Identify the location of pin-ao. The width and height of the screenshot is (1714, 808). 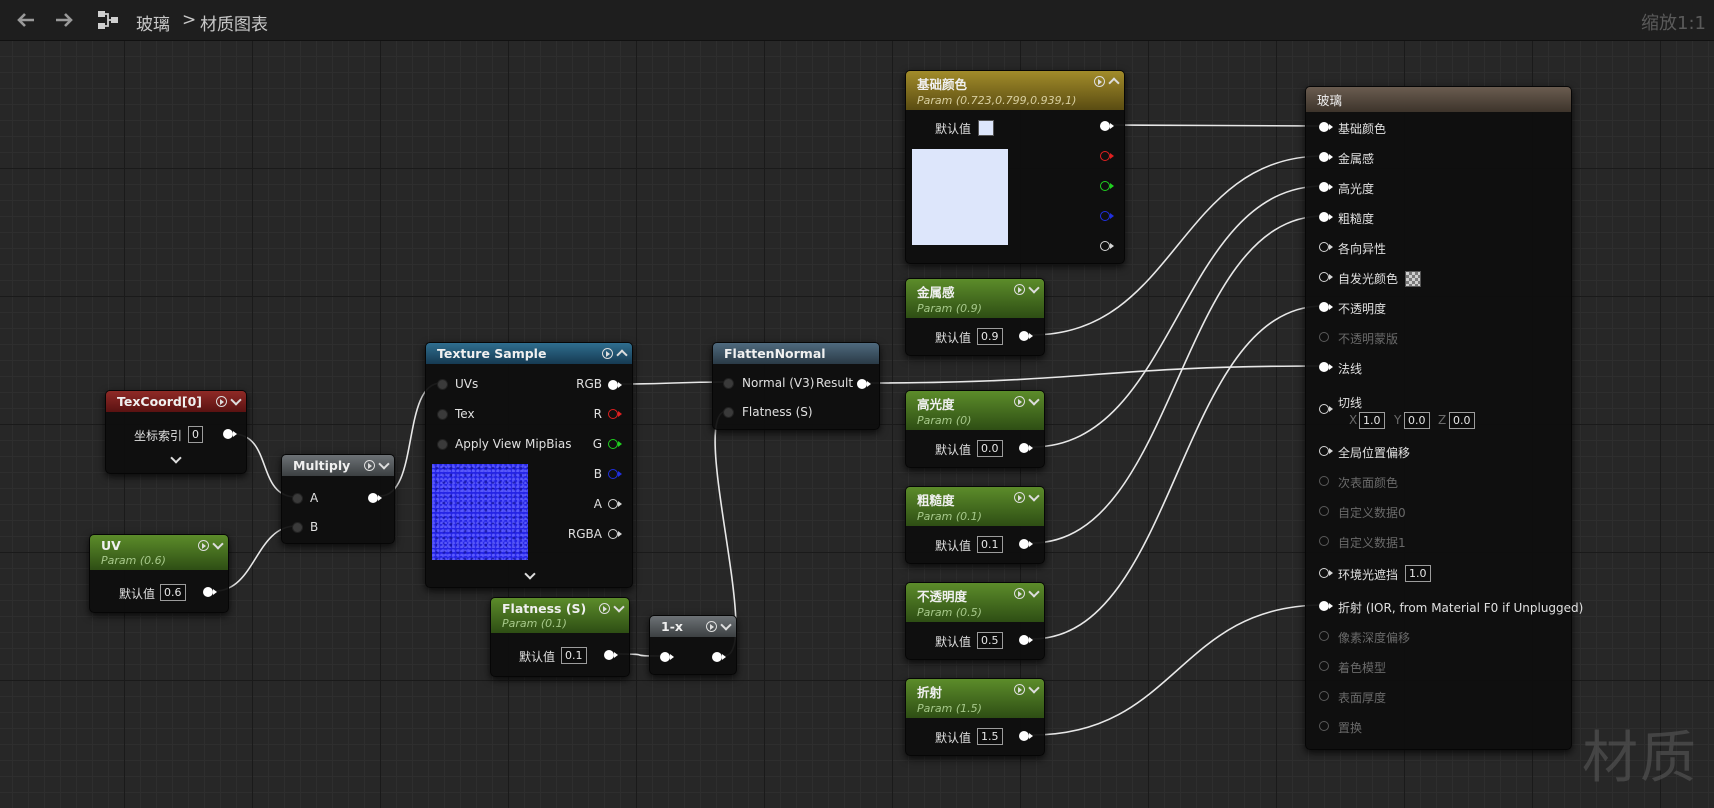
(1326, 573).